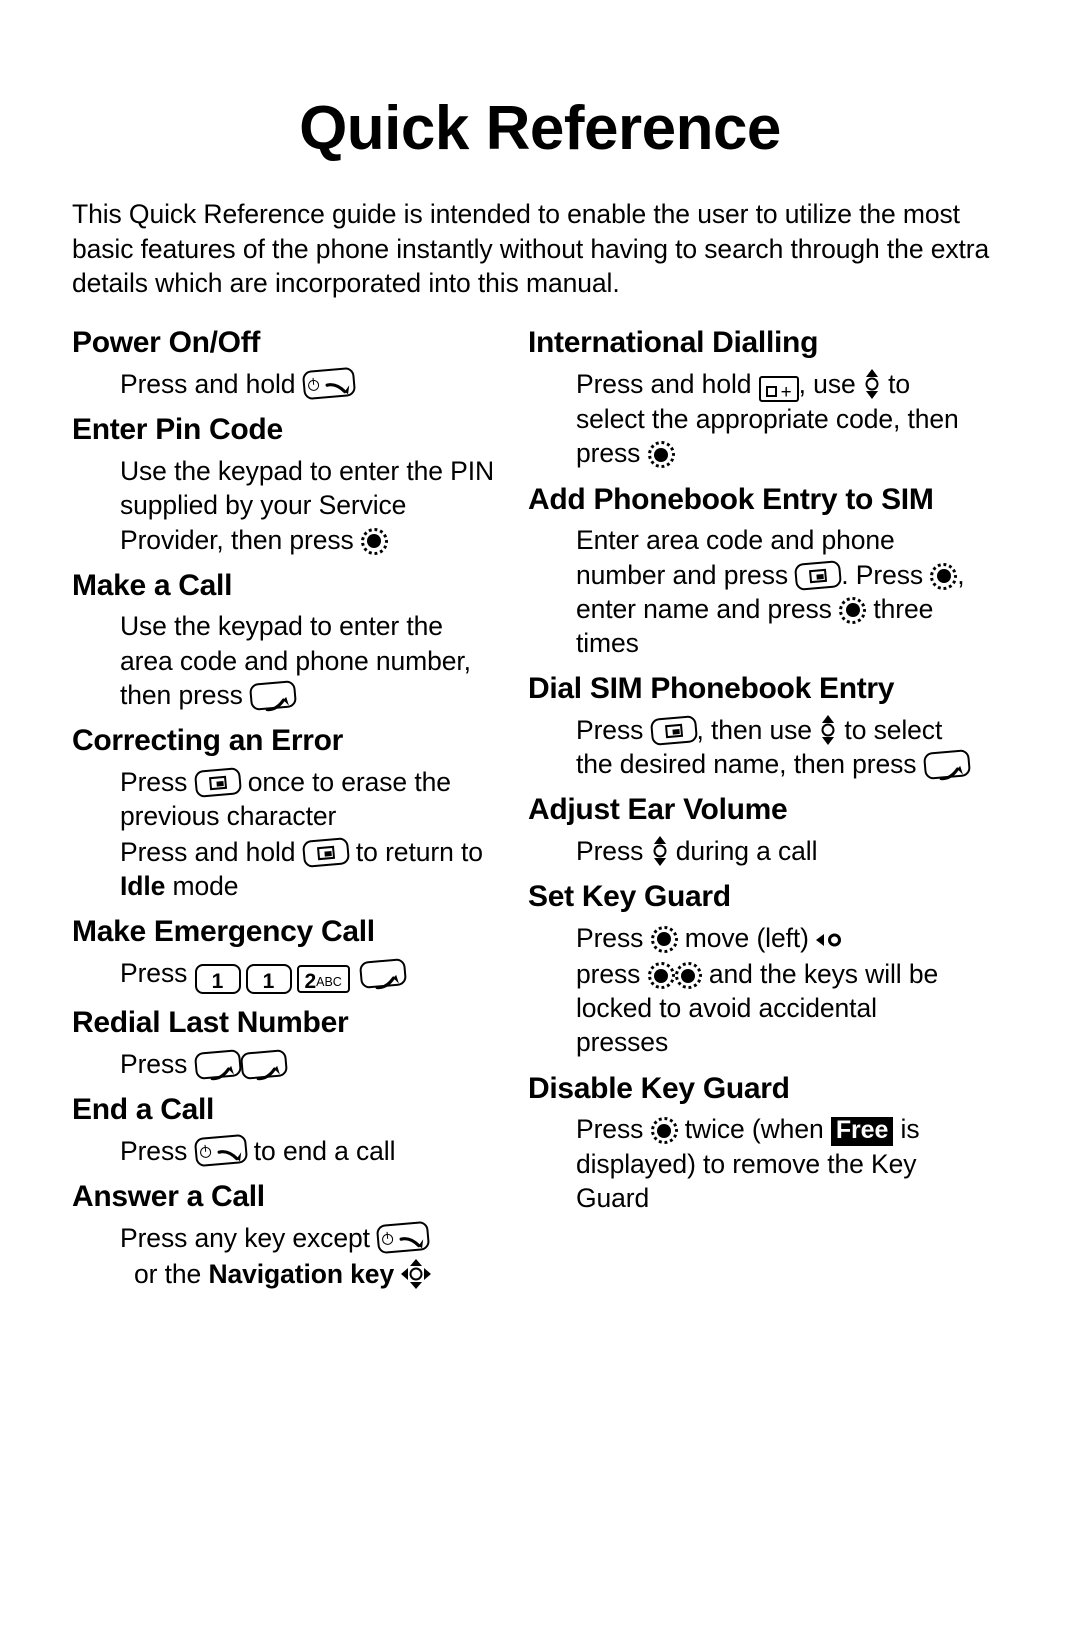 Image resolution: width=1080 pixels, height=1632 pixels. I want to click on section-body: Press and hold, so click(287, 383).